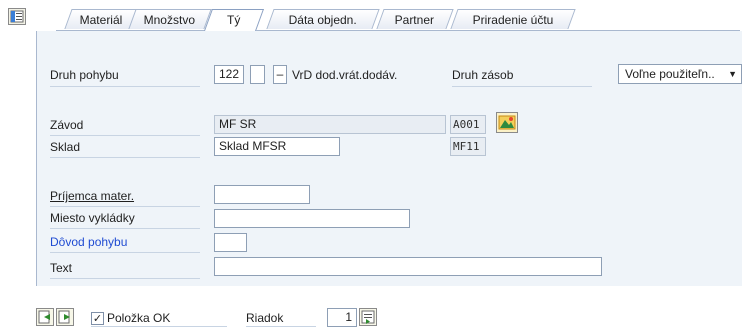 The width and height of the screenshot is (742, 330). I want to click on arrow-right-icon, so click(64, 317).